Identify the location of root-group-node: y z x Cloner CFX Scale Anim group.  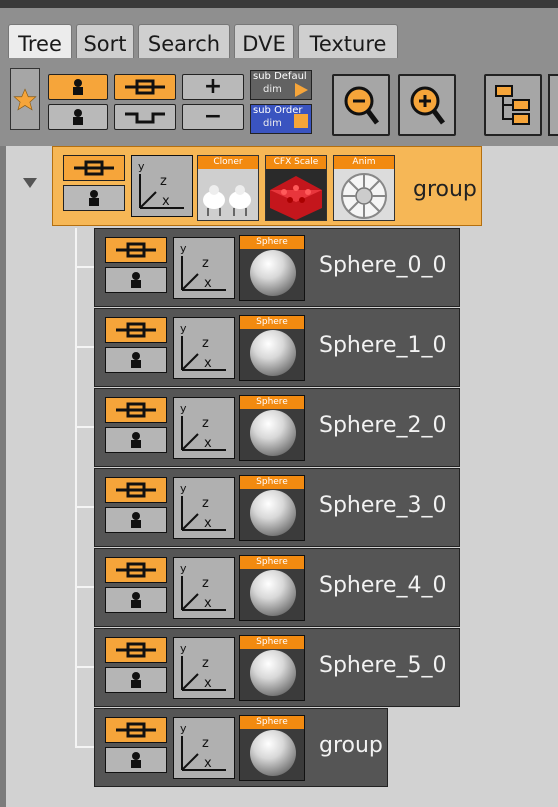
(267, 186).